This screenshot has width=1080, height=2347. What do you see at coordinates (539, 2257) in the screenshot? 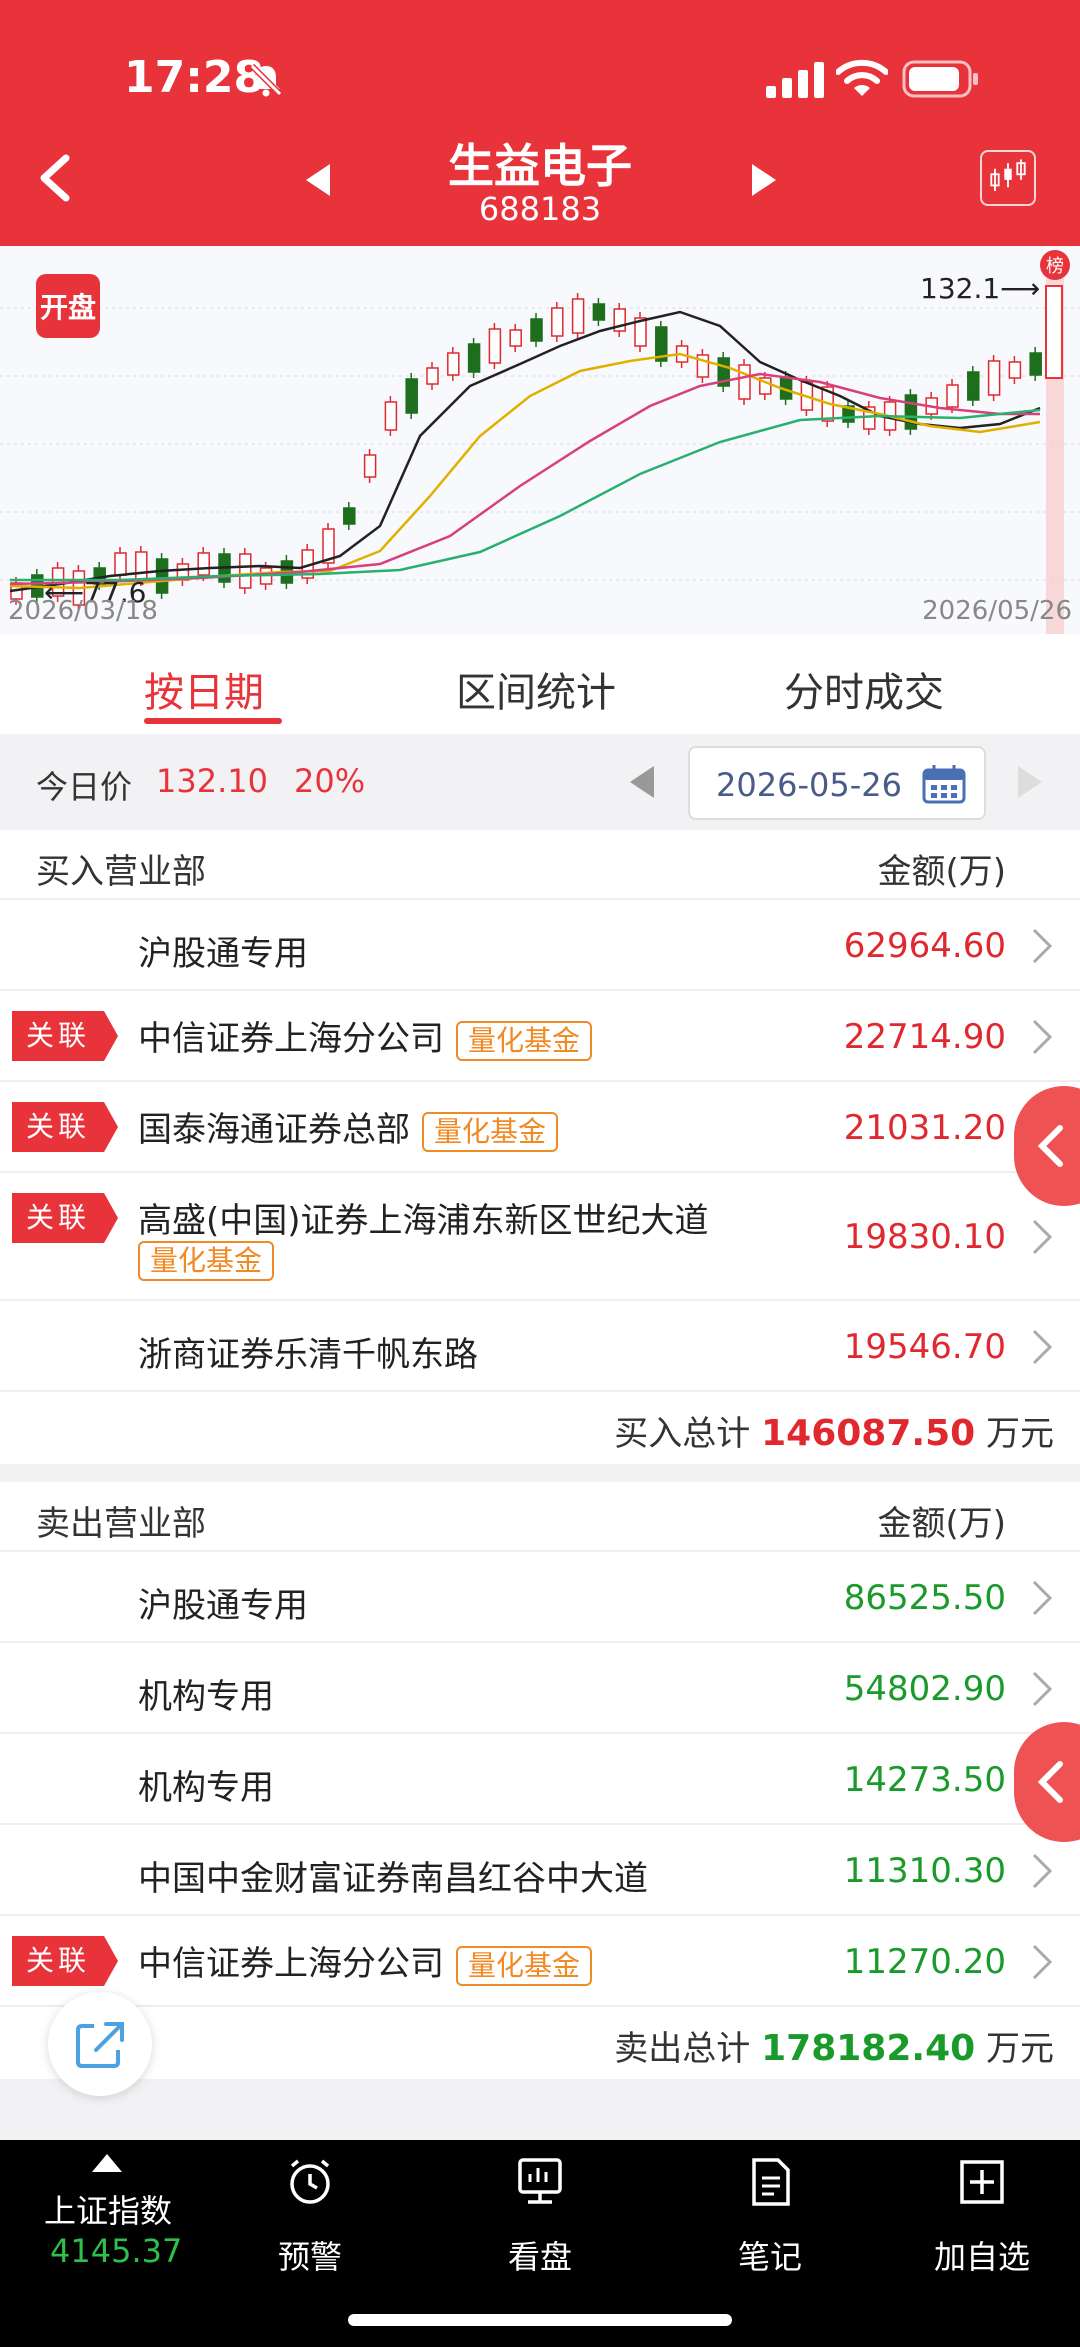
I see `nav-watch-label: 看盘` at bounding box center [539, 2257].